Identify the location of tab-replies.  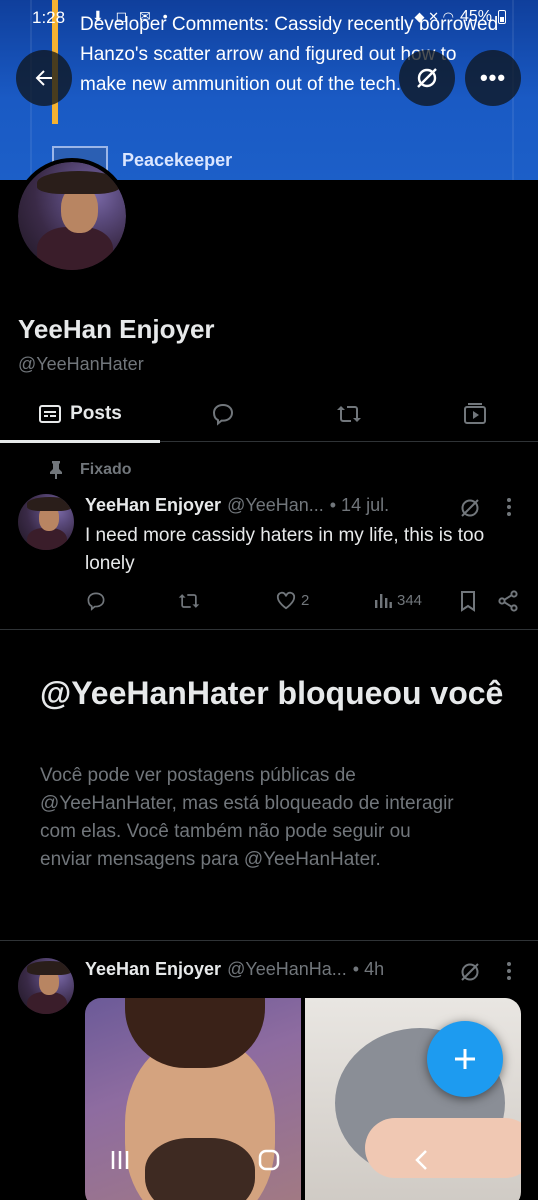
(223, 414).